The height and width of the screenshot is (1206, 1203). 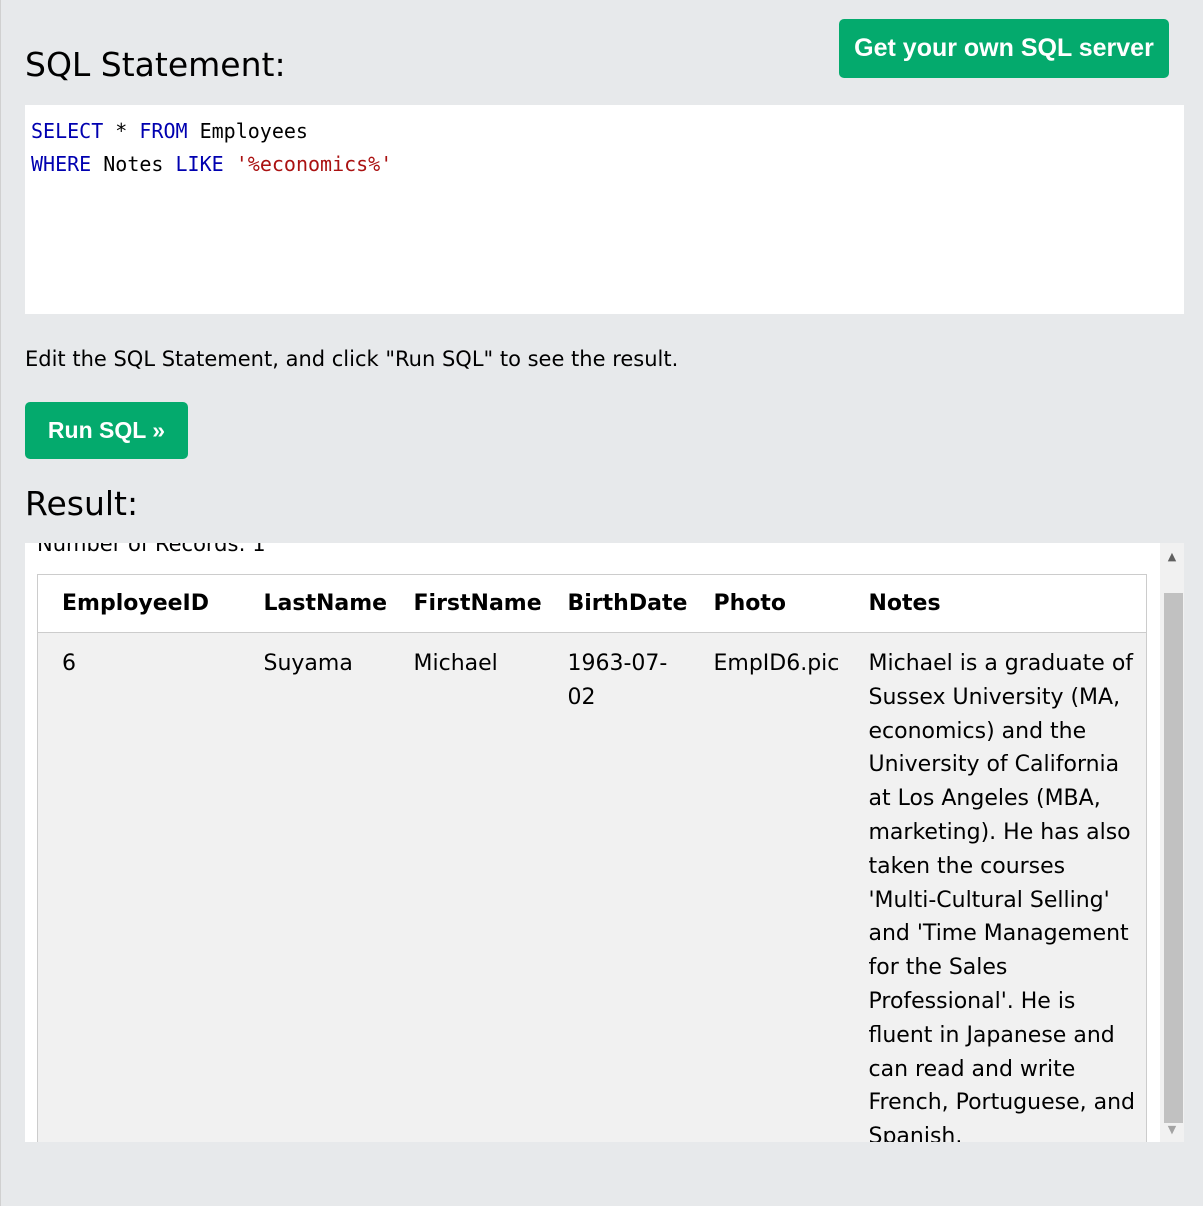 What do you see at coordinates (121, 131) in the screenshot?
I see `code-operator: *` at bounding box center [121, 131].